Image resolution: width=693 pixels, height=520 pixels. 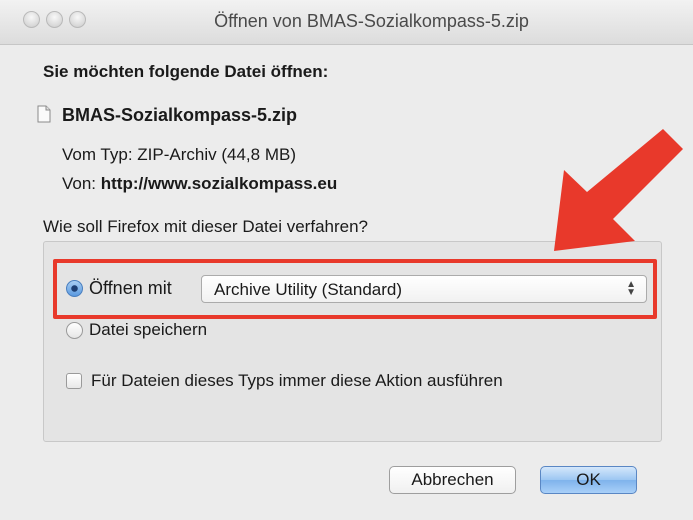 I want to click on title-bar: Öffnen von BMAS-Sozialkompass-5.zip, so click(x=346, y=22).